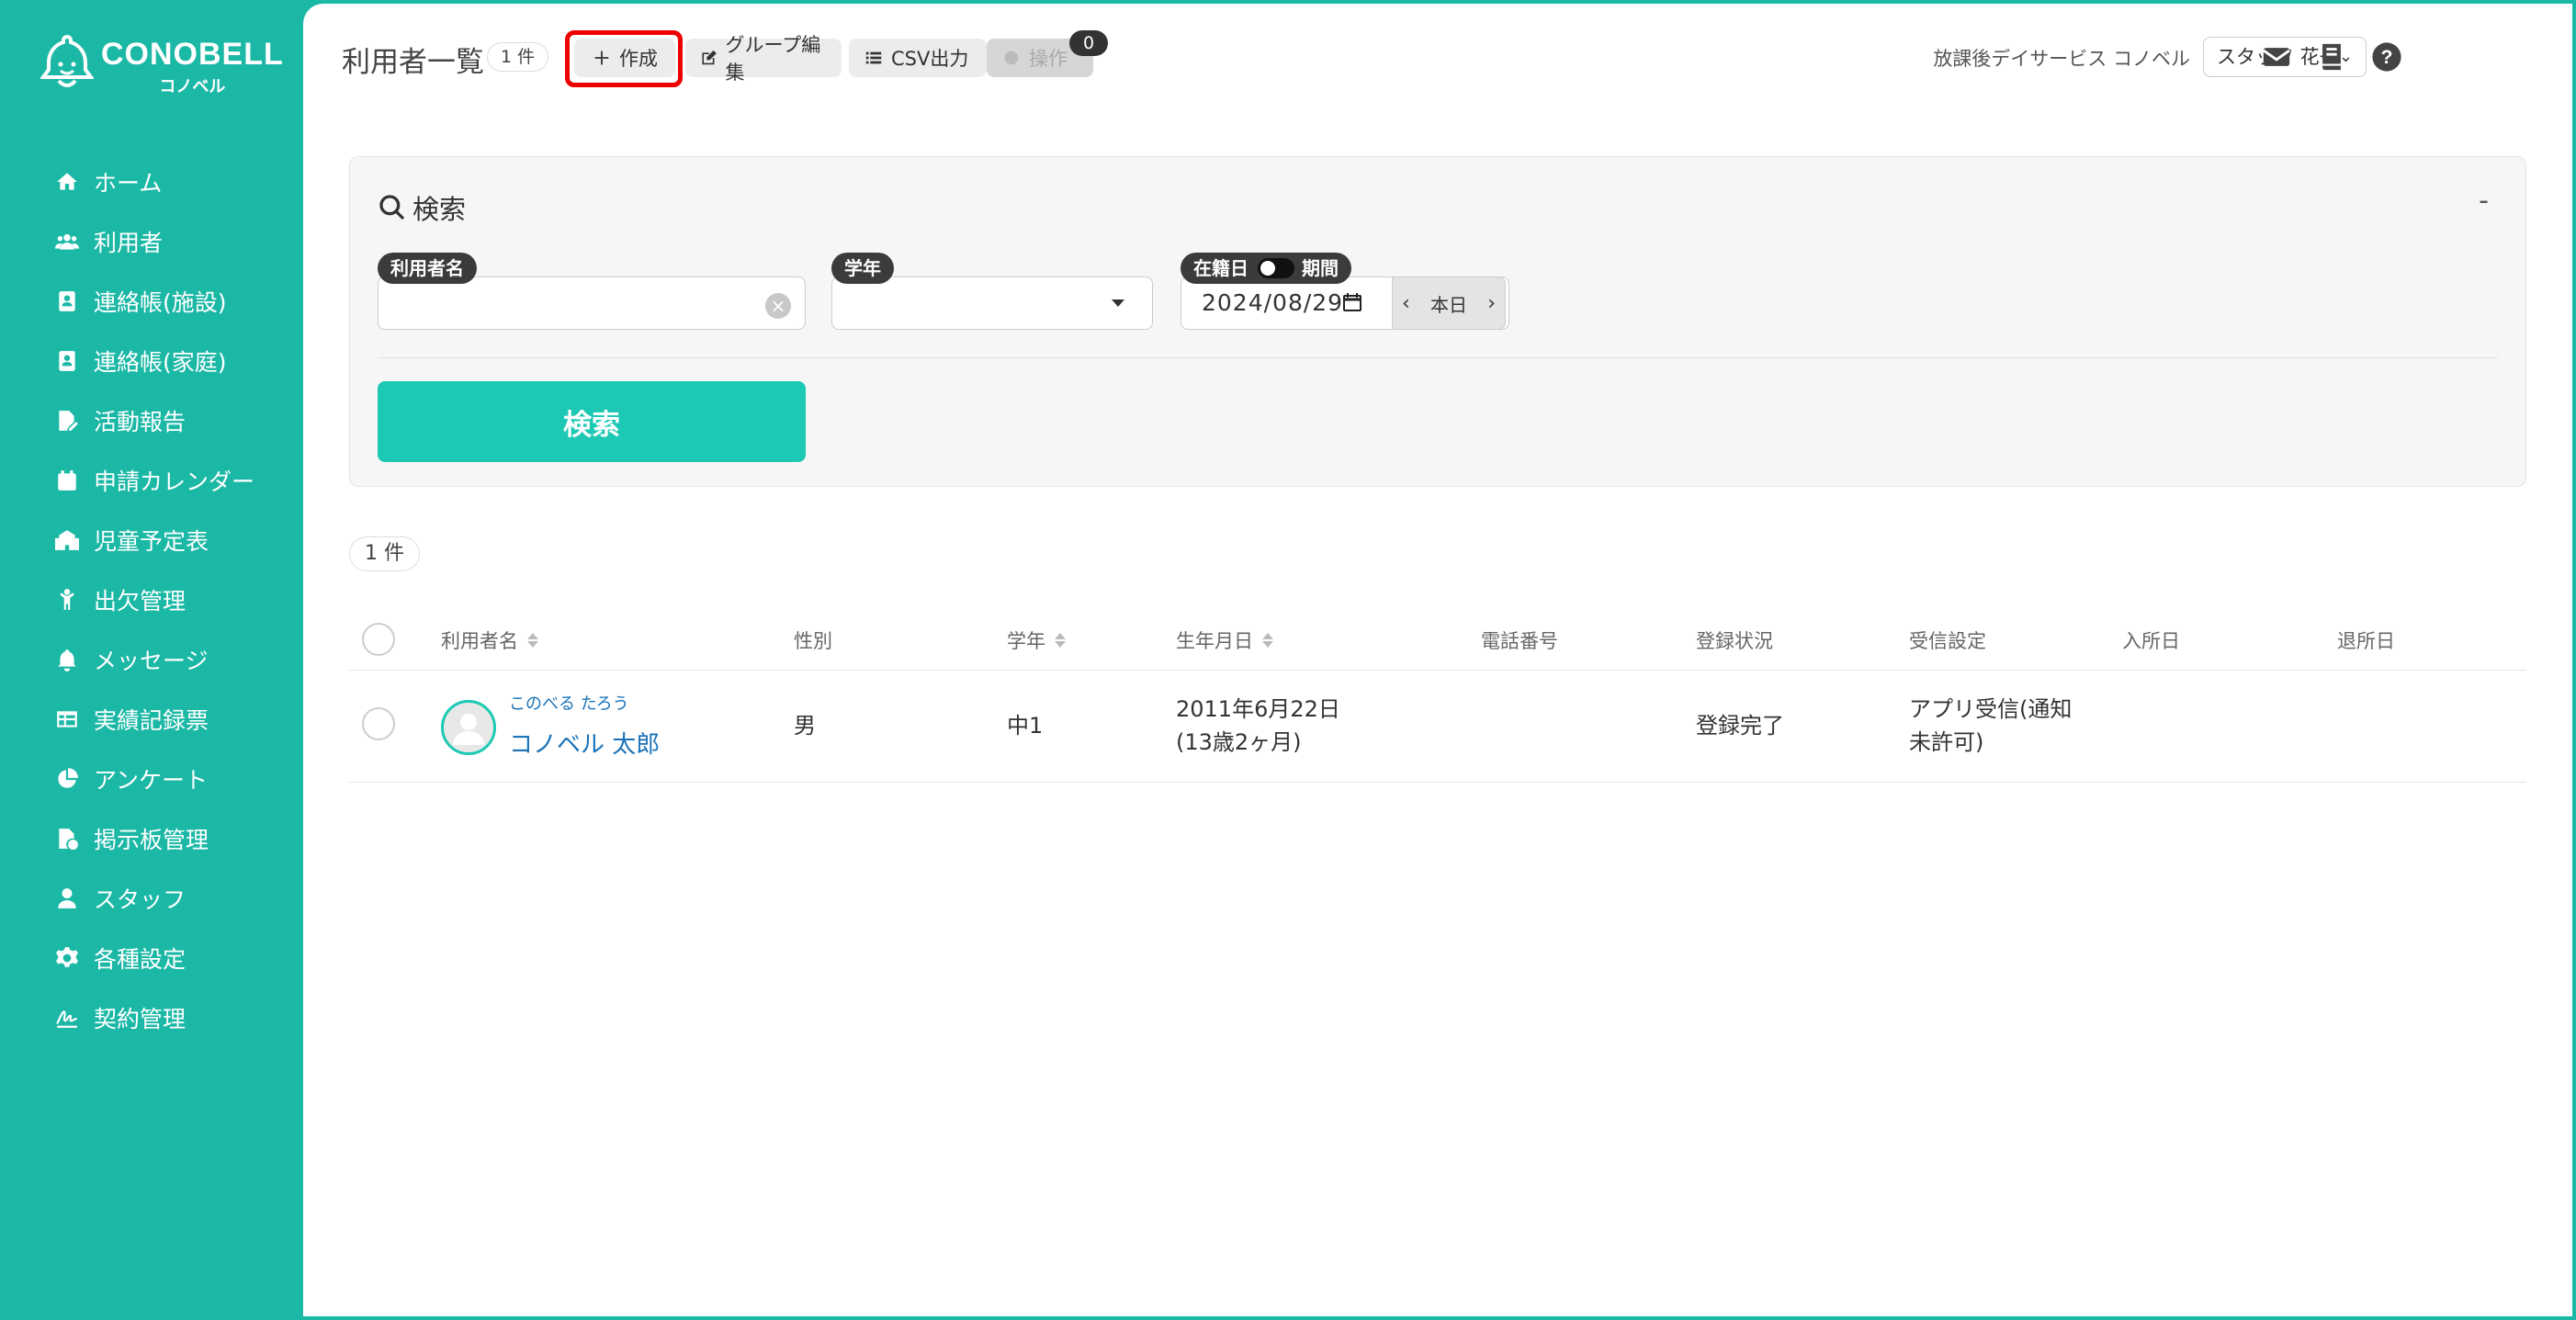  Describe the element at coordinates (489, 640) in the screenshot. I see `column-user-name: 利用者名` at that location.